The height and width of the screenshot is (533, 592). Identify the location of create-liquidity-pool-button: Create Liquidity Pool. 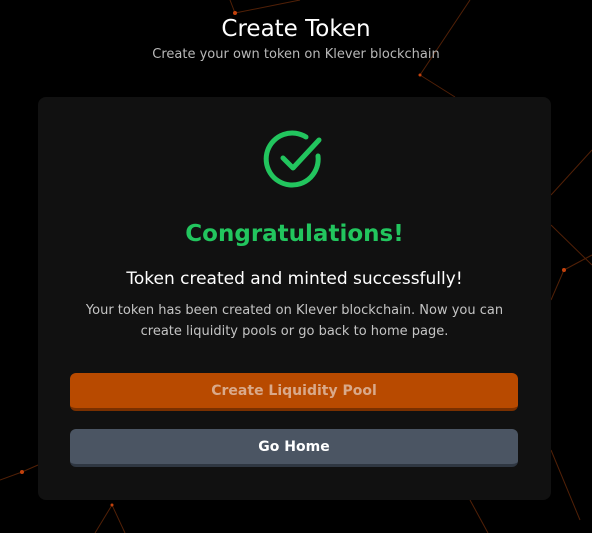
(294, 392).